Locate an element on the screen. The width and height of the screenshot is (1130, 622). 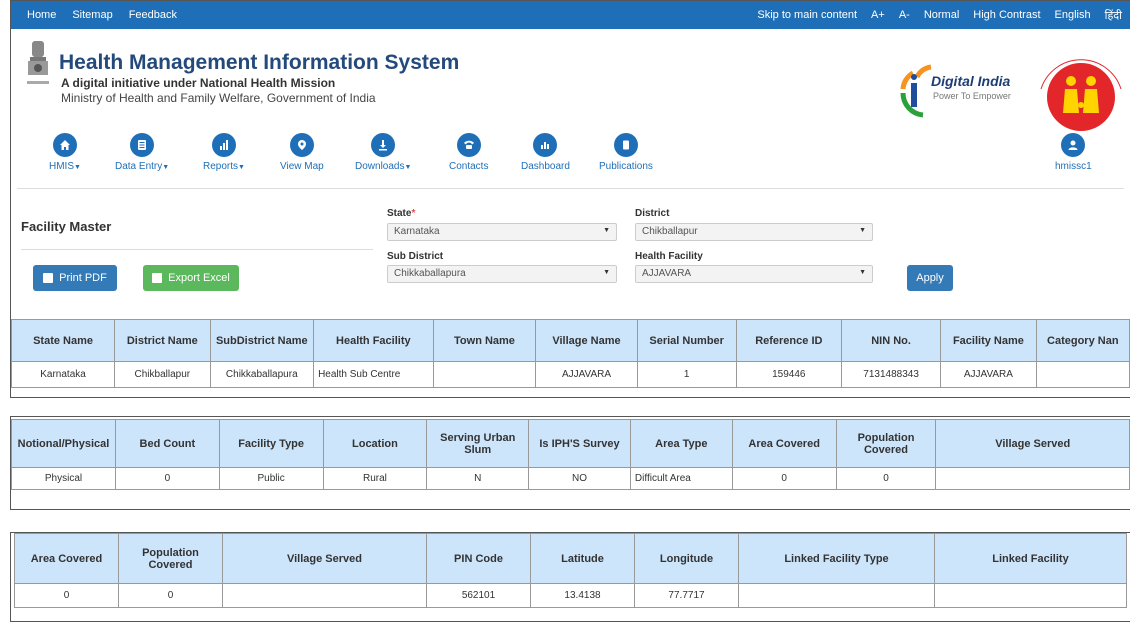
column-header: Location is located at coordinates (375, 443).